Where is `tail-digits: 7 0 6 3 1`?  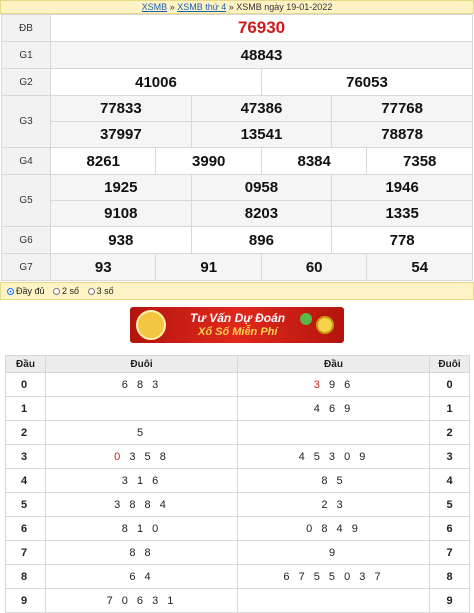 tail-digits: 7 0 6 3 1 is located at coordinates (141, 600).